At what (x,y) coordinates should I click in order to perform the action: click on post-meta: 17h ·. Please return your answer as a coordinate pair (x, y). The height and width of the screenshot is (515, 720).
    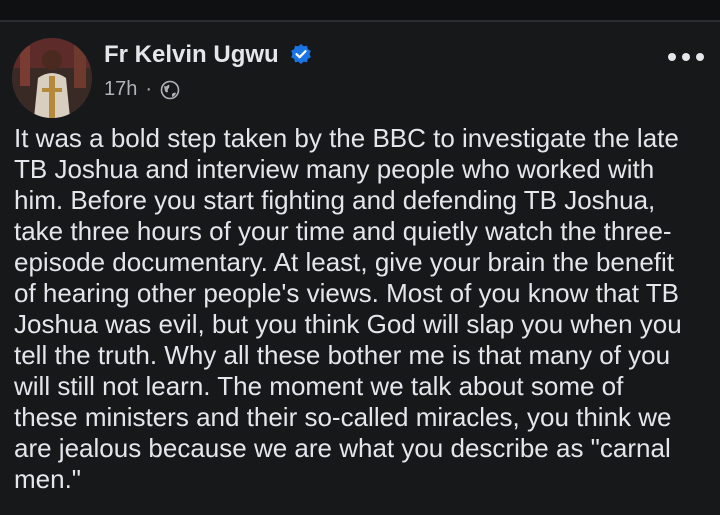
    Looking at the image, I should click on (142, 89).